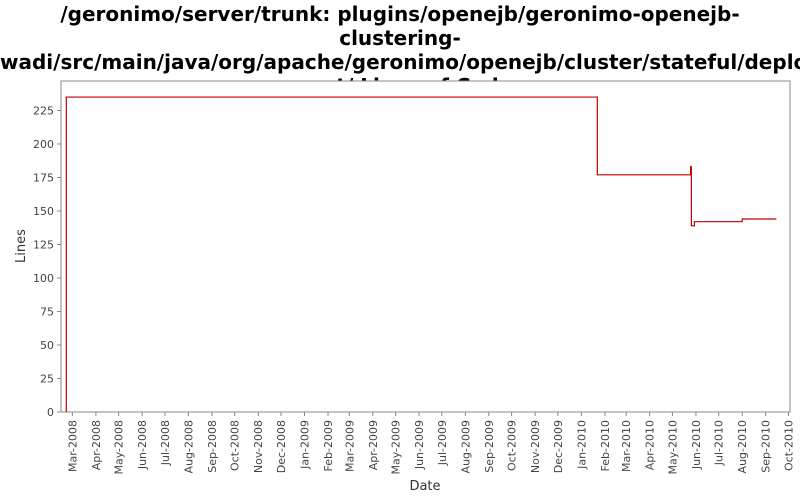 This screenshot has height=500, width=800. What do you see at coordinates (188, 446) in the screenshot?
I see `x-tick-label: Aug-2008` at bounding box center [188, 446].